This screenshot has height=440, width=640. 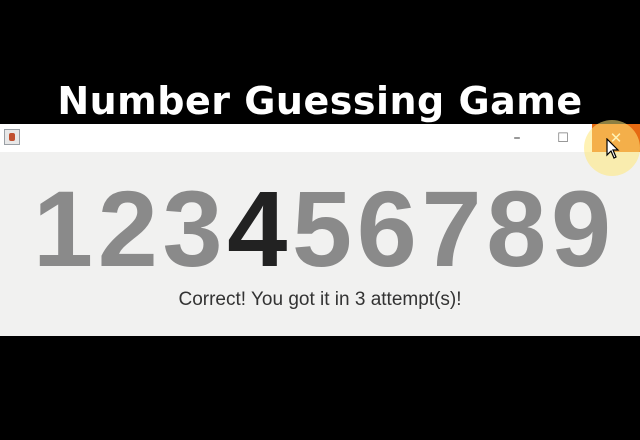 What do you see at coordinates (12, 137) in the screenshot?
I see `java-app-icon` at bounding box center [12, 137].